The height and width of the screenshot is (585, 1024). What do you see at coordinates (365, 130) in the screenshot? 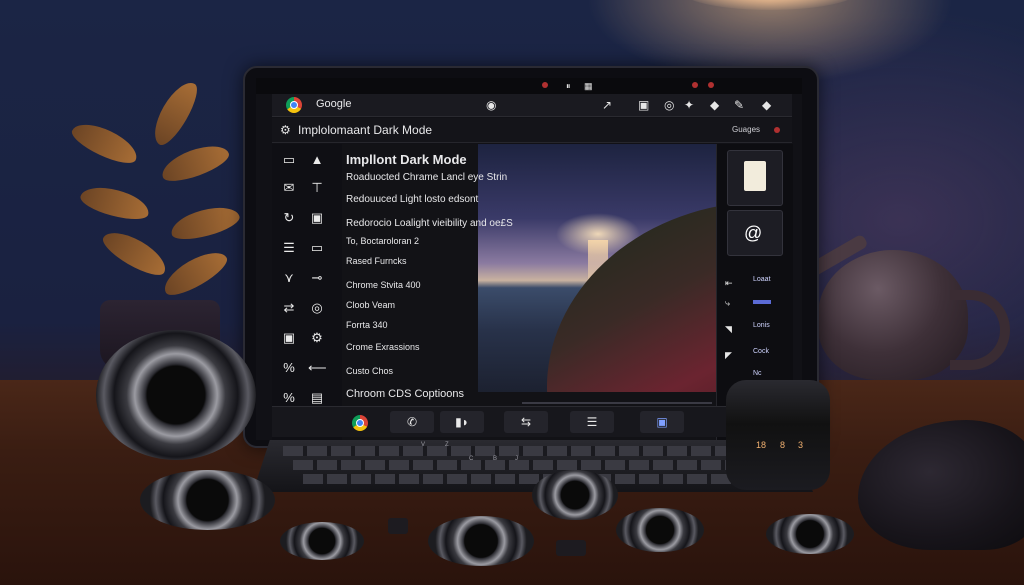
I see `page-header-title: Implolomaant Dark Mode` at bounding box center [365, 130].